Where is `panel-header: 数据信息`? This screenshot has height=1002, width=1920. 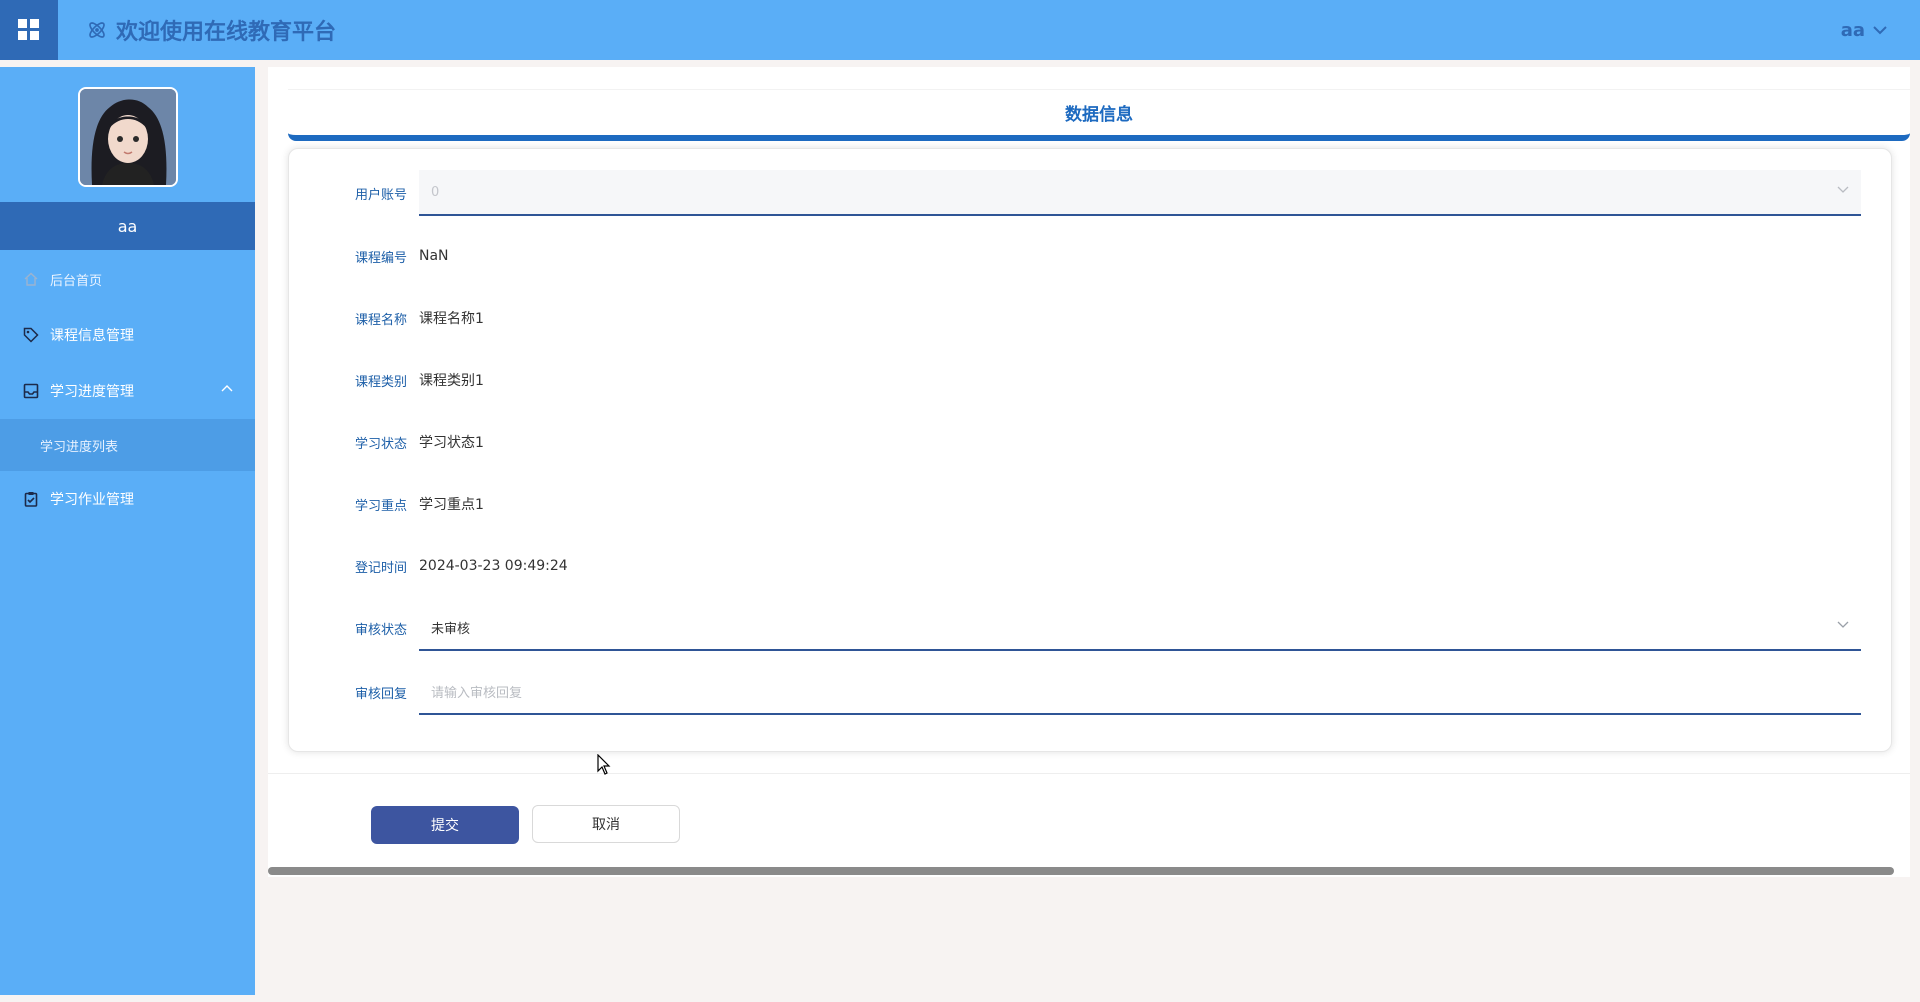
panel-header: 数据信息 is located at coordinates (1099, 115).